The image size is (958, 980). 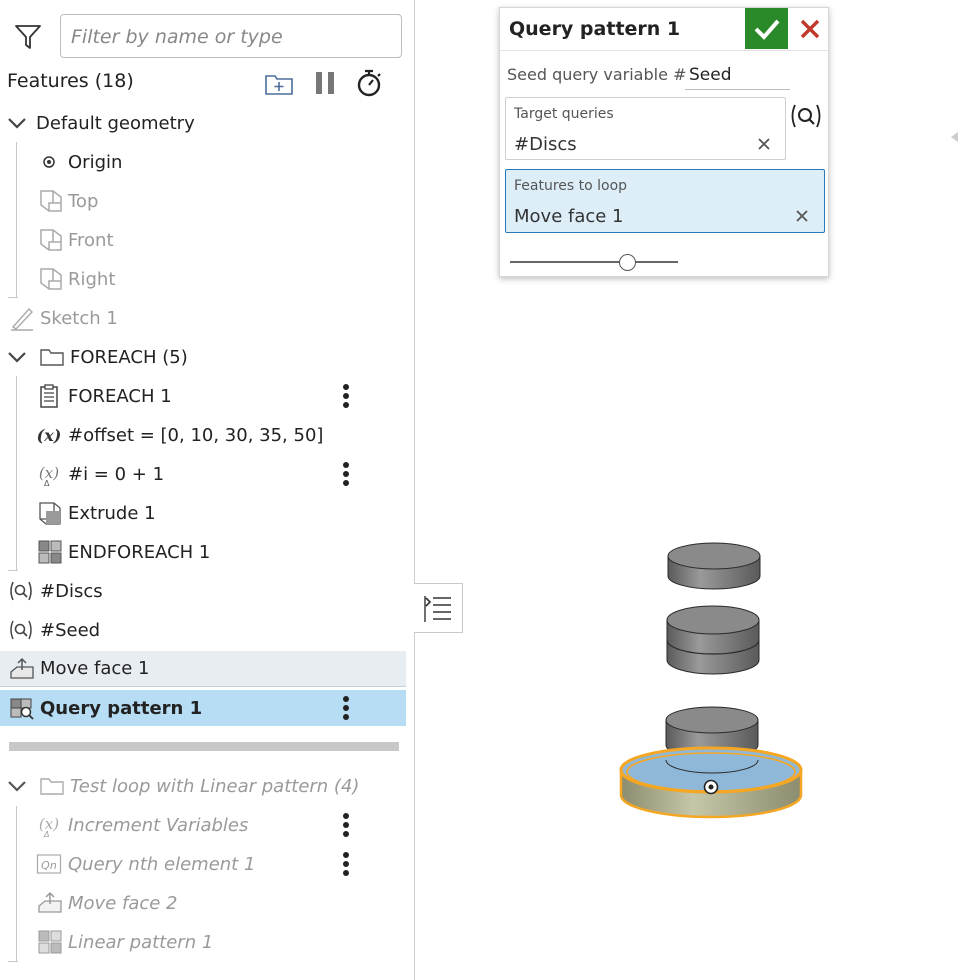 I want to click on svg-text: (x), so click(x=49, y=435).